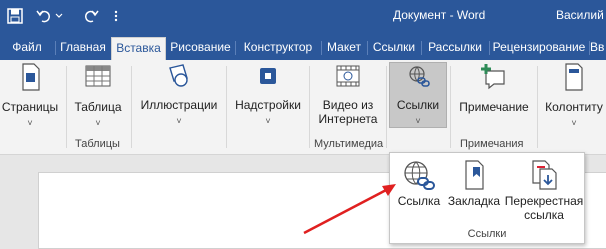 Image resolution: width=606 pixels, height=249 pixels. What do you see at coordinates (455, 48) in the screenshot?
I see `tab-mailings: Рассылки` at bounding box center [455, 48].